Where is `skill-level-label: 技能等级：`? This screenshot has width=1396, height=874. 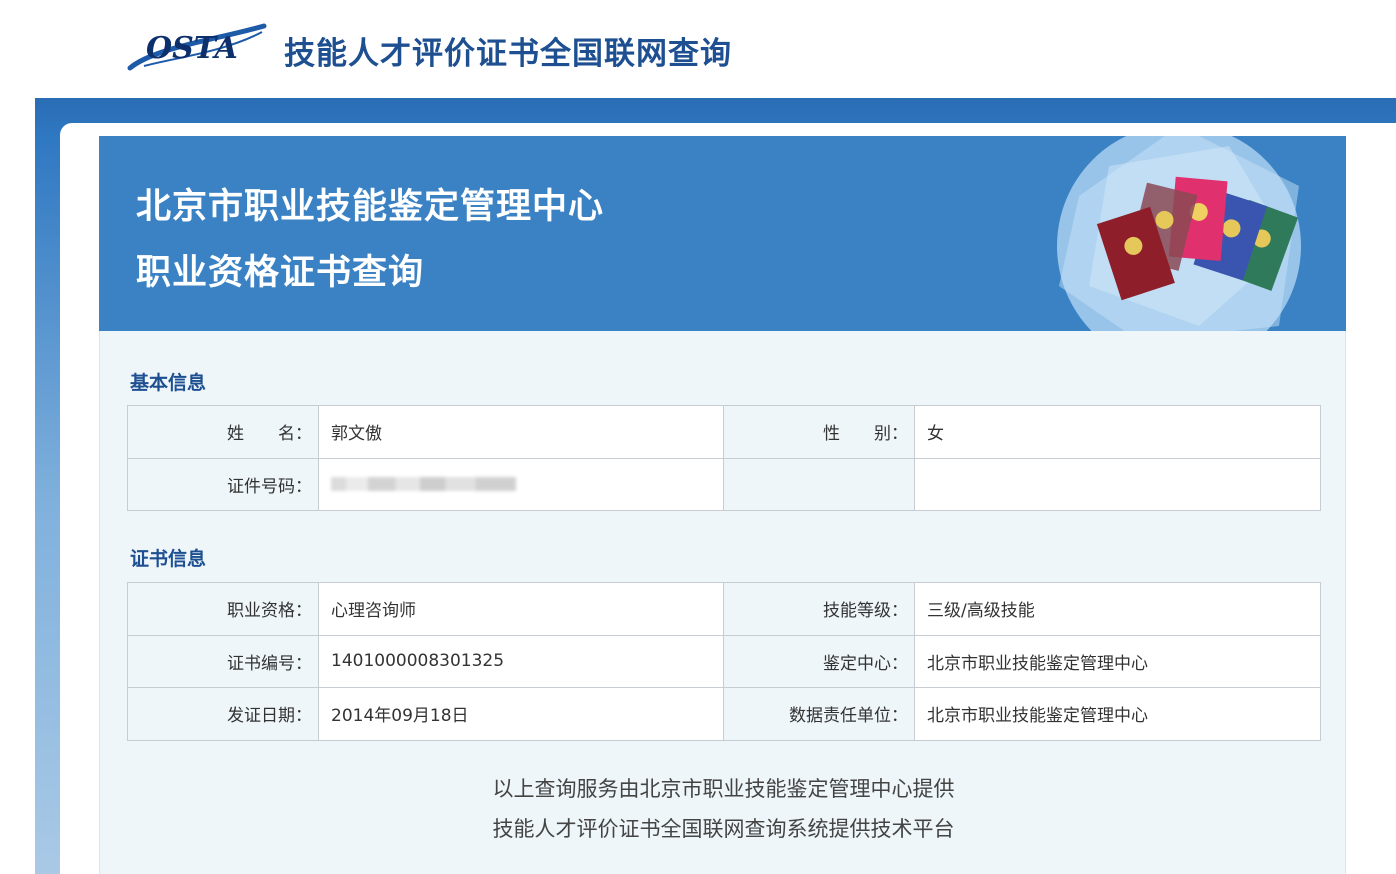 skill-level-label: 技能等级： is located at coordinates (819, 609).